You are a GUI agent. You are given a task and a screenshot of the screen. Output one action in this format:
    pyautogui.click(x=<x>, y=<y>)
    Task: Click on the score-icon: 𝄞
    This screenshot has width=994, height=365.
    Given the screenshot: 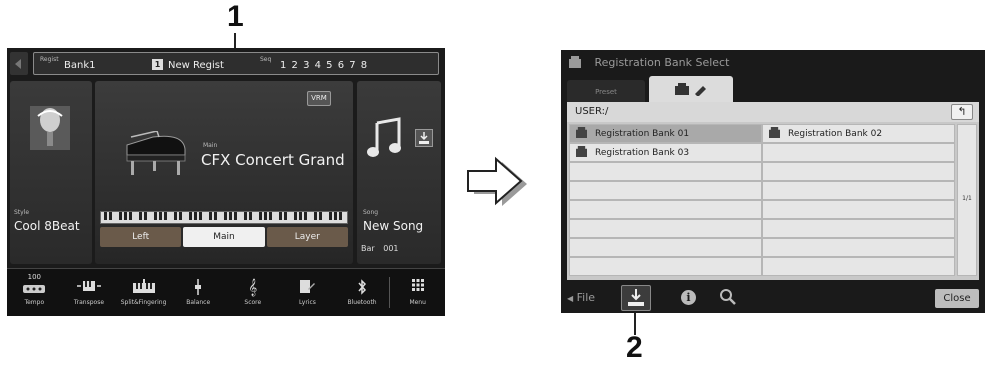 What is the action you would take?
    pyautogui.click(x=253, y=287)
    